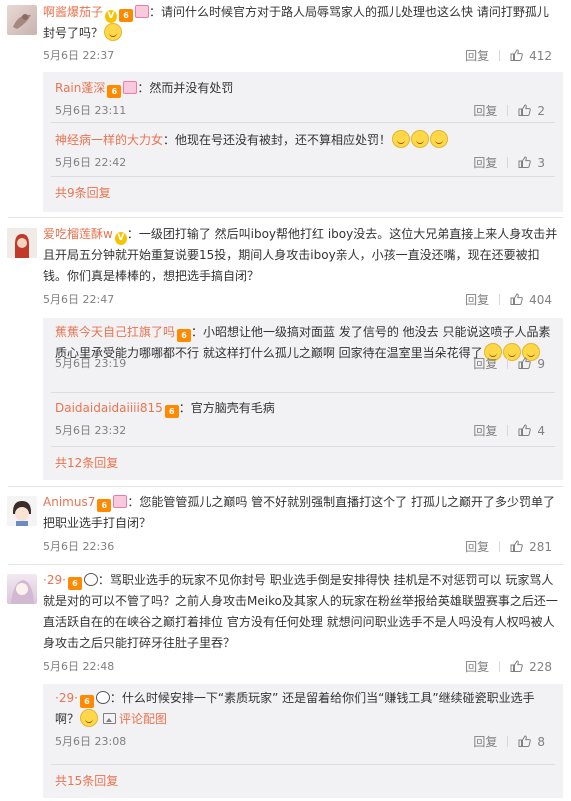 The image size is (571, 801). What do you see at coordinates (541, 431) in the screenshot?
I see `like-count: 4` at bounding box center [541, 431].